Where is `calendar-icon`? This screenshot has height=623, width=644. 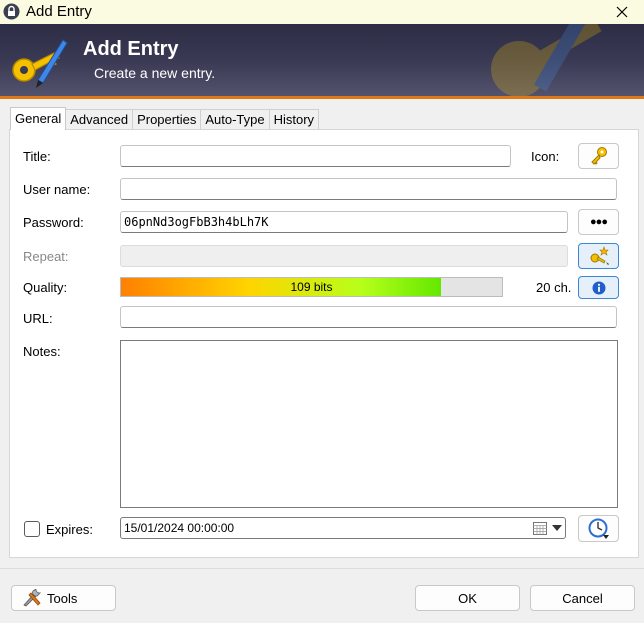 calendar-icon is located at coordinates (540, 528).